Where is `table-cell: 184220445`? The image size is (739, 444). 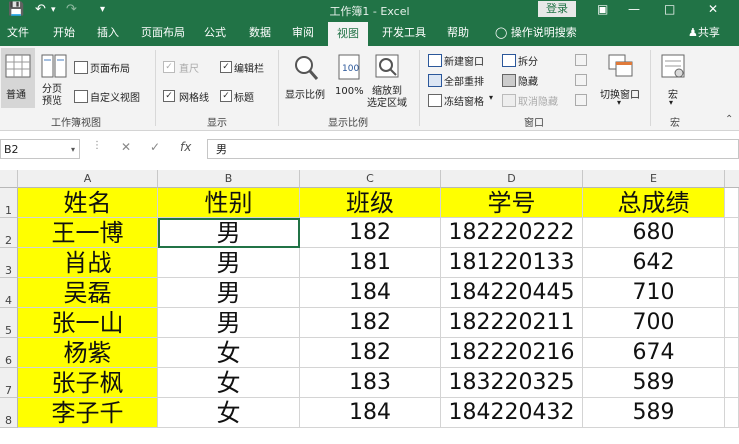
table-cell: 184220445 is located at coordinates (512, 293).